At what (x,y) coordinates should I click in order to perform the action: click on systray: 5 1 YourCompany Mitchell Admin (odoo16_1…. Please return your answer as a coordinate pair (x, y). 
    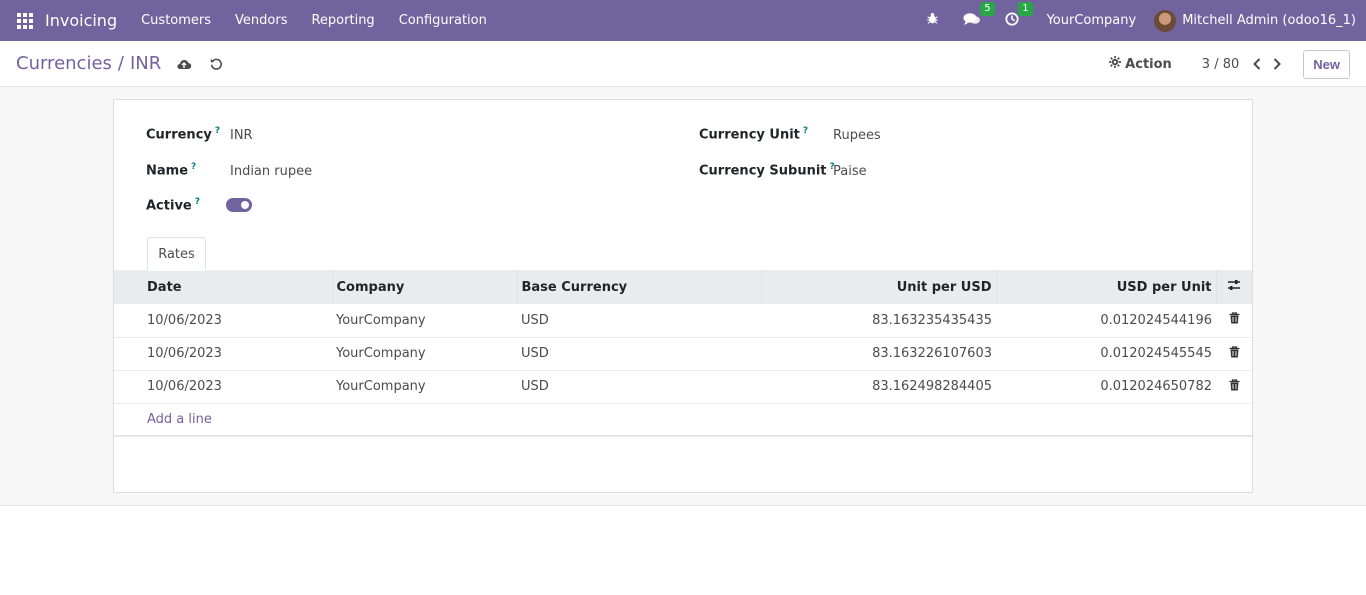
    Looking at the image, I should click on (1135, 20).